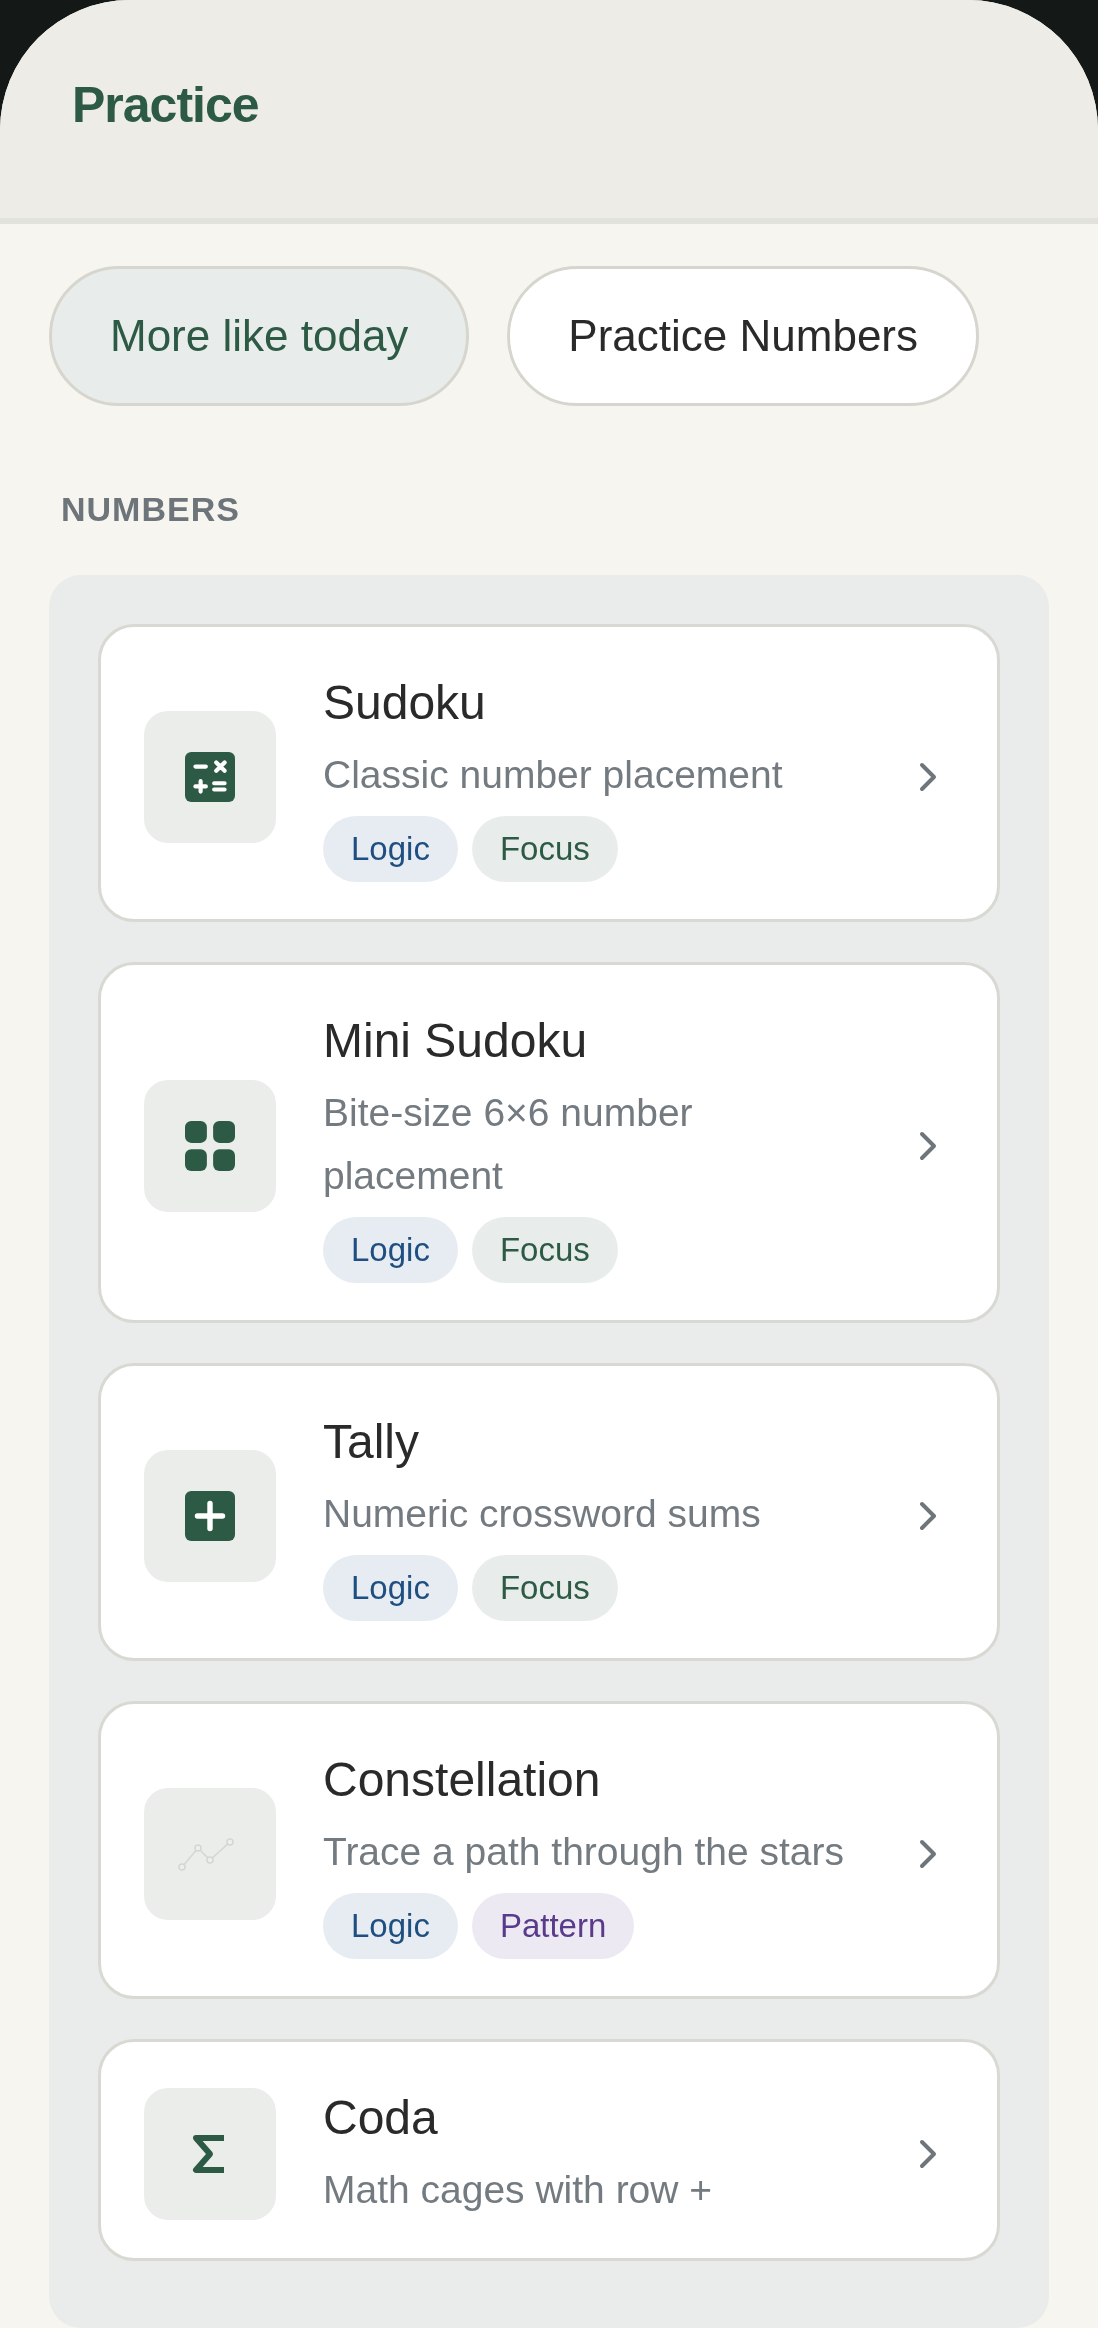 This screenshot has height=2328, width=1098. What do you see at coordinates (584, 1852) in the screenshot?
I see `game-description: Trace a path through the stars` at bounding box center [584, 1852].